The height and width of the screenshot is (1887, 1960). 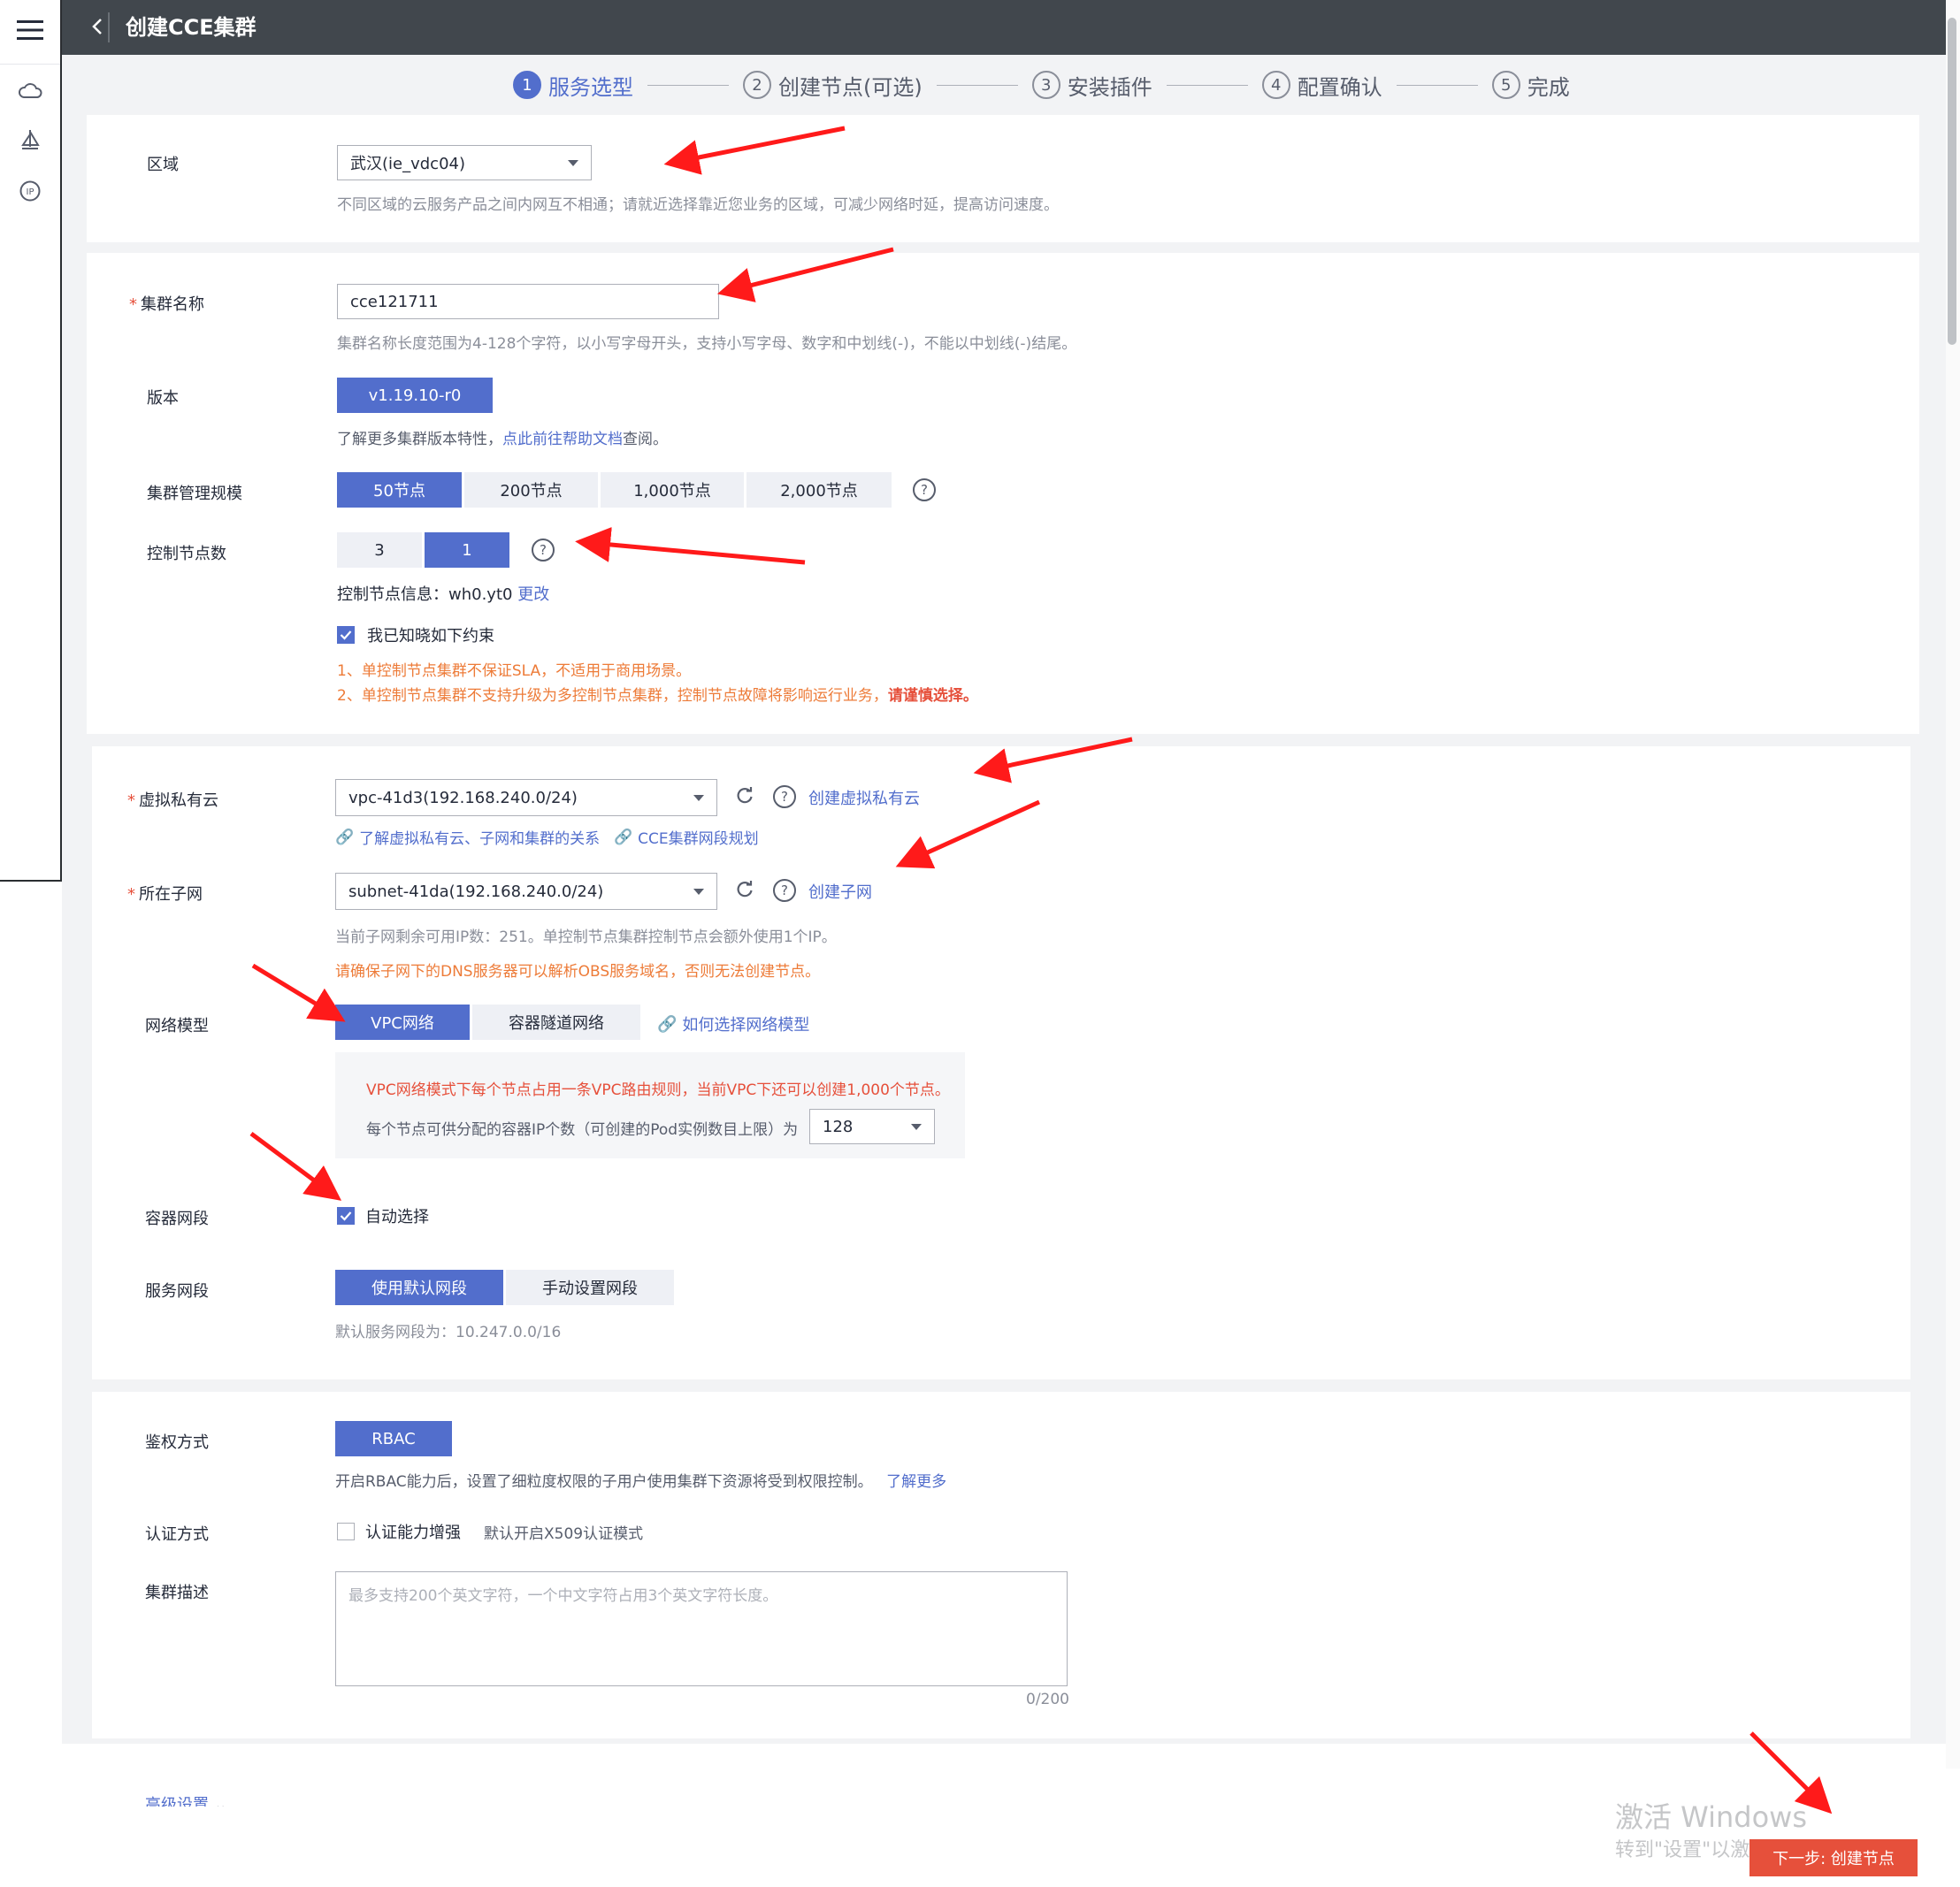 I want to click on authn-checkbox, so click(x=346, y=1531).